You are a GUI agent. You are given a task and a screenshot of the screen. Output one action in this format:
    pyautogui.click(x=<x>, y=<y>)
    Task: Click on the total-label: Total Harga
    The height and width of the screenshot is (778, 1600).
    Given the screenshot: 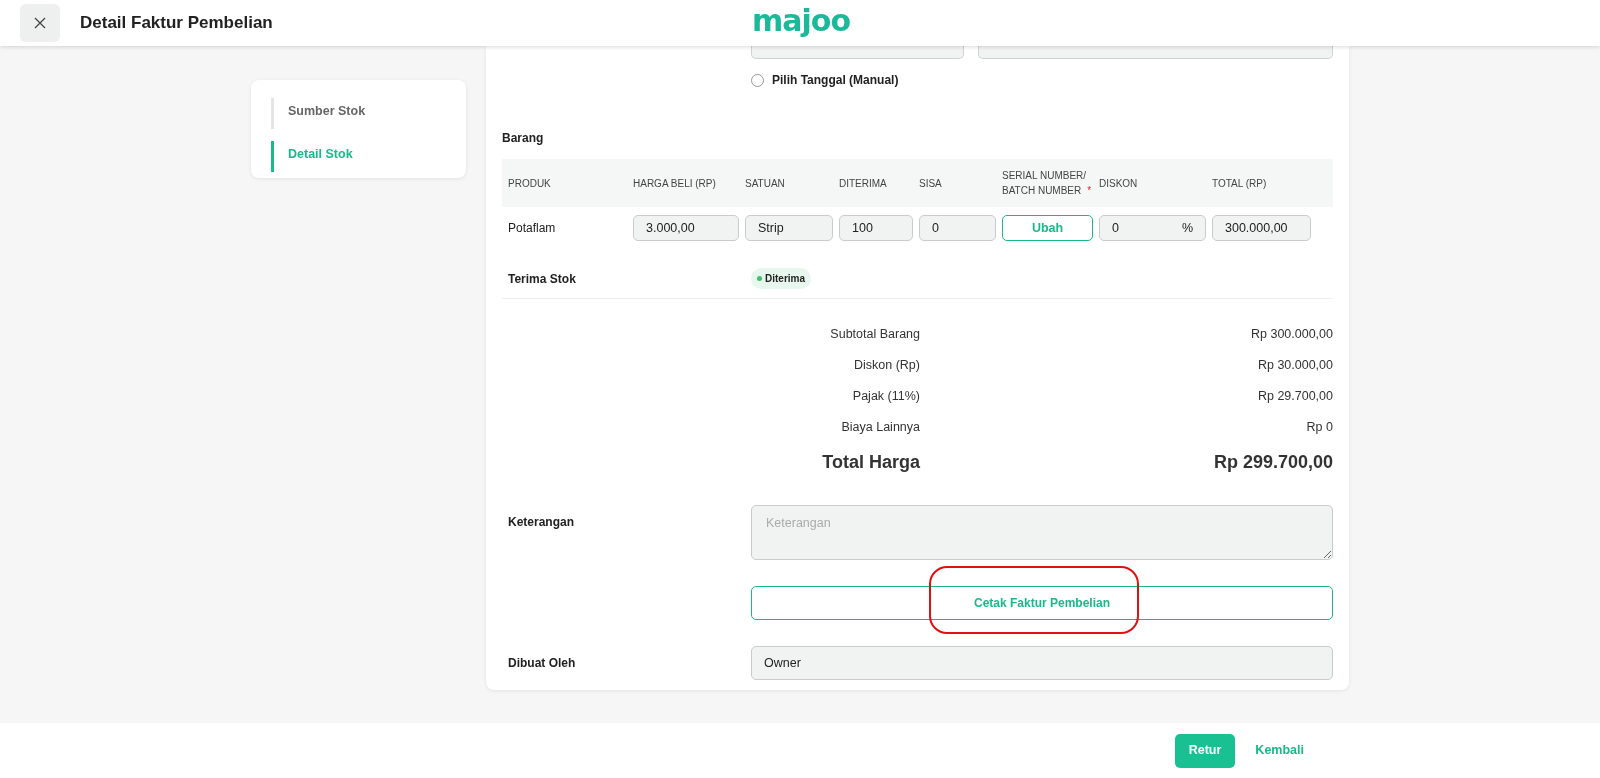 What is the action you would take?
    pyautogui.click(x=870, y=462)
    